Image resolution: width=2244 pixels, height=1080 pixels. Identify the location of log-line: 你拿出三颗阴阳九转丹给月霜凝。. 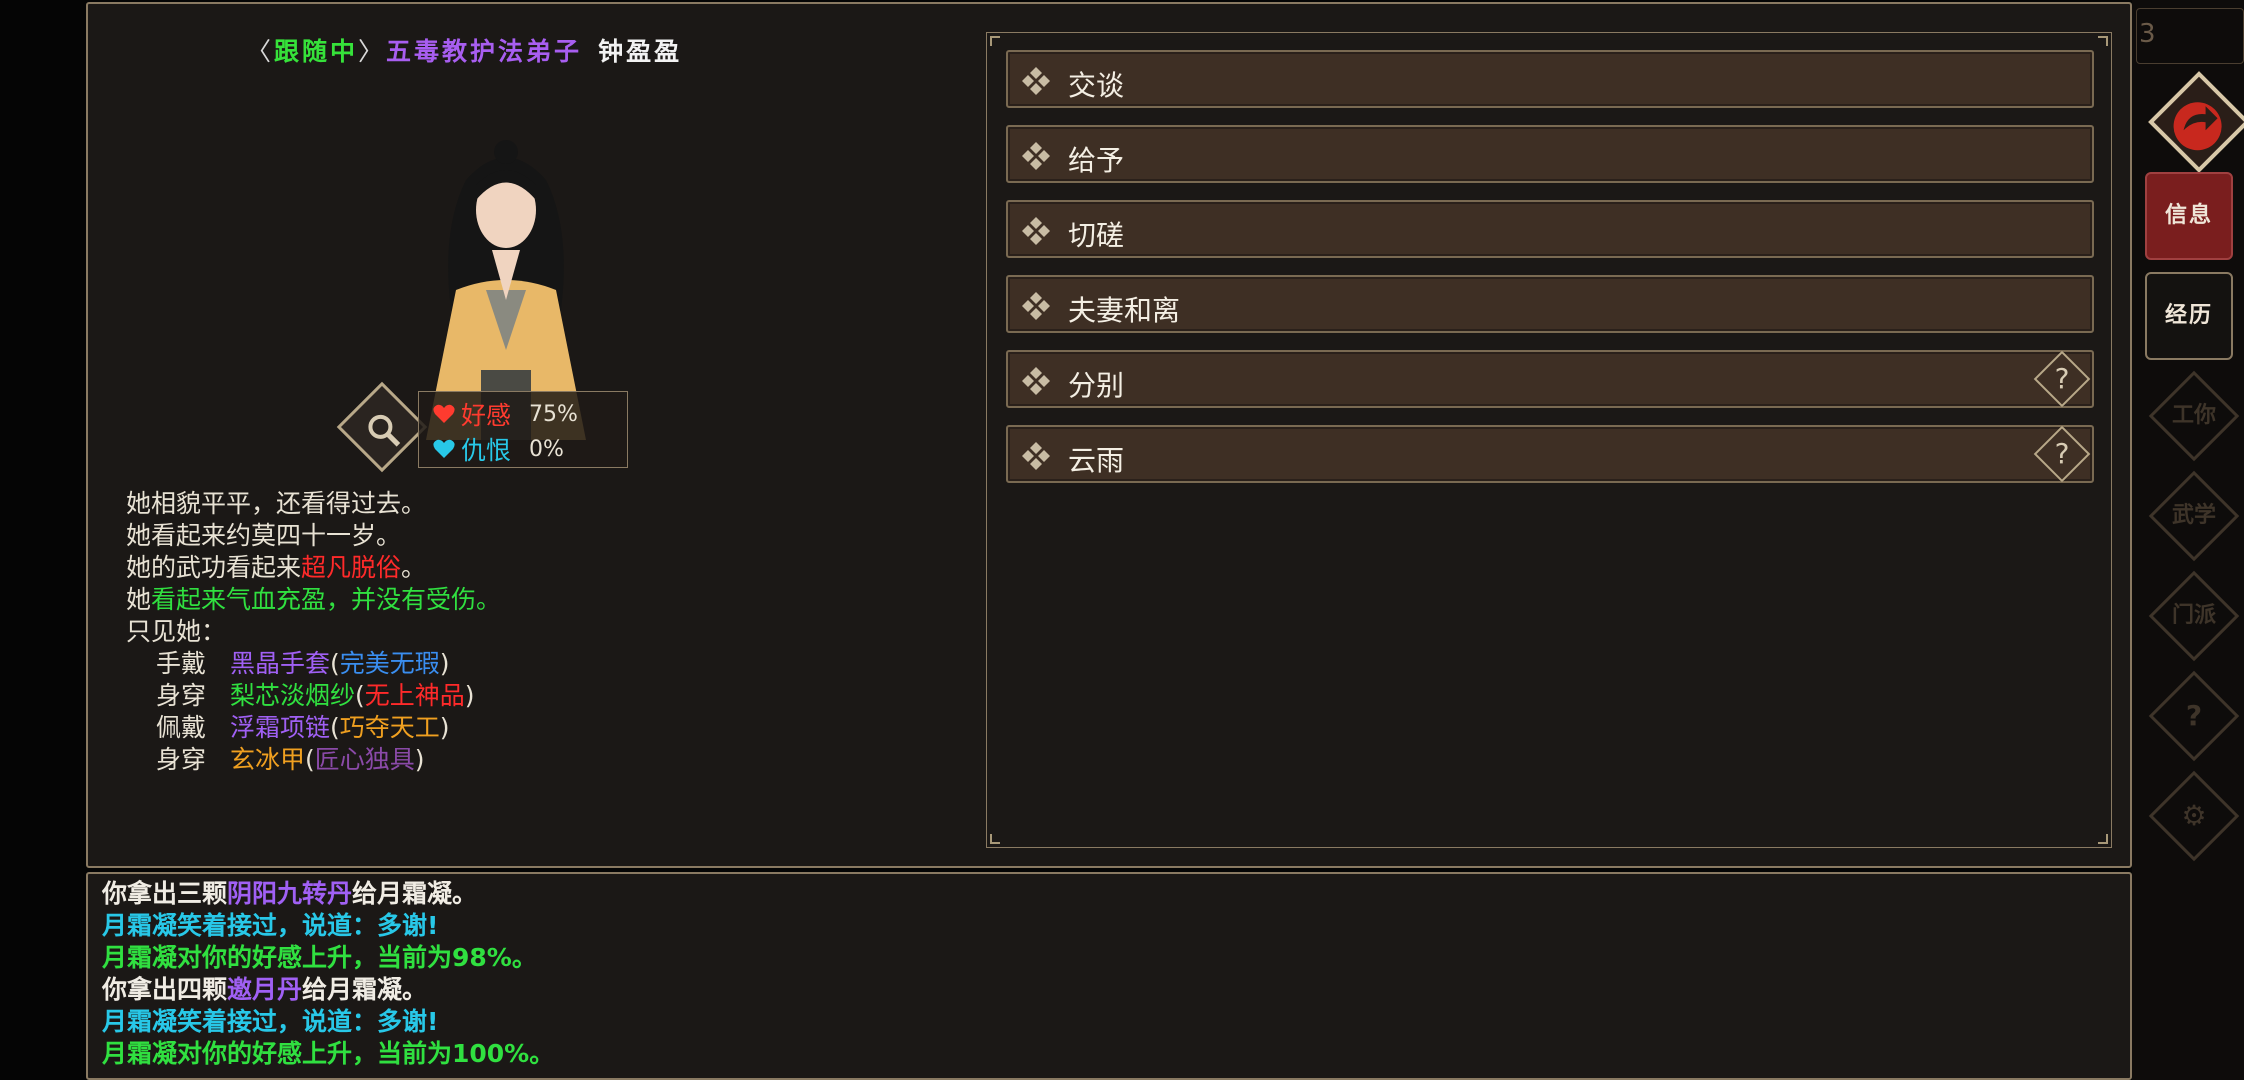
(328, 894).